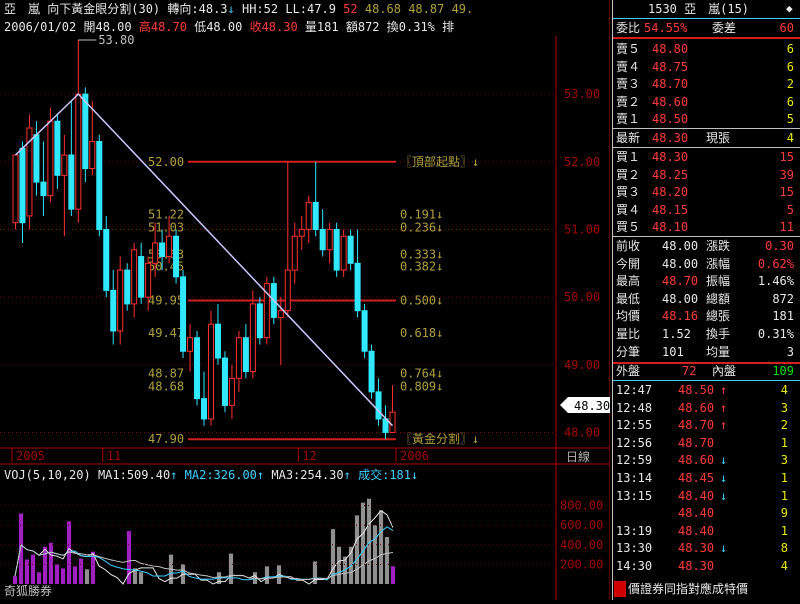  Describe the element at coordinates (705, 264) in the screenshot. I see `stat-row: 今開 48.00 漲幅 0.62%` at that location.